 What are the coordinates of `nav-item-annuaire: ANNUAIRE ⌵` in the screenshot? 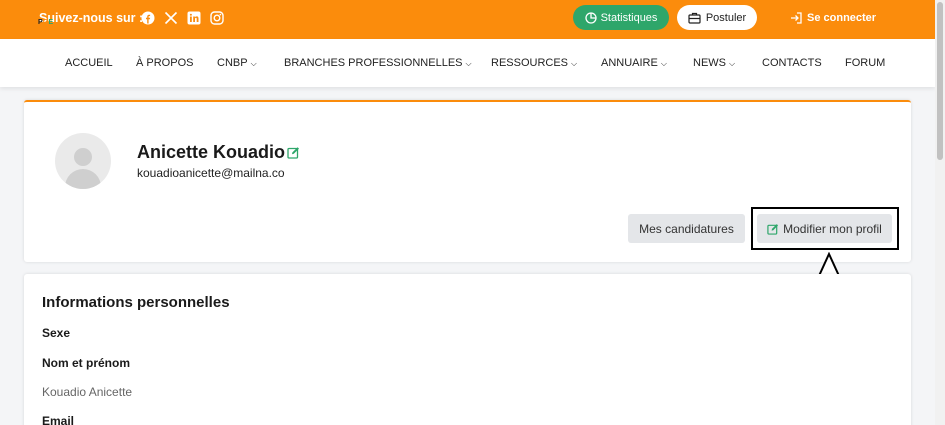 It's located at (634, 63).